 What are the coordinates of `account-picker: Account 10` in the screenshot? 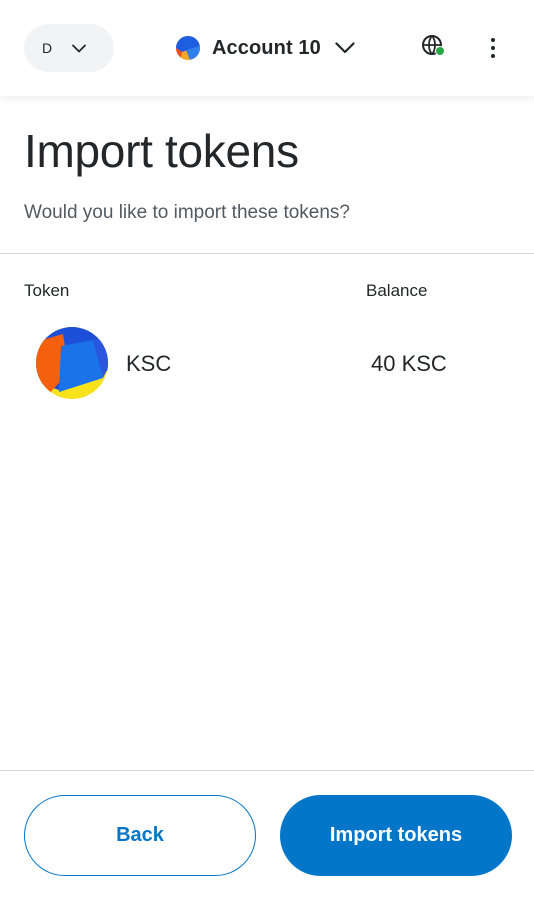 It's located at (265, 48).